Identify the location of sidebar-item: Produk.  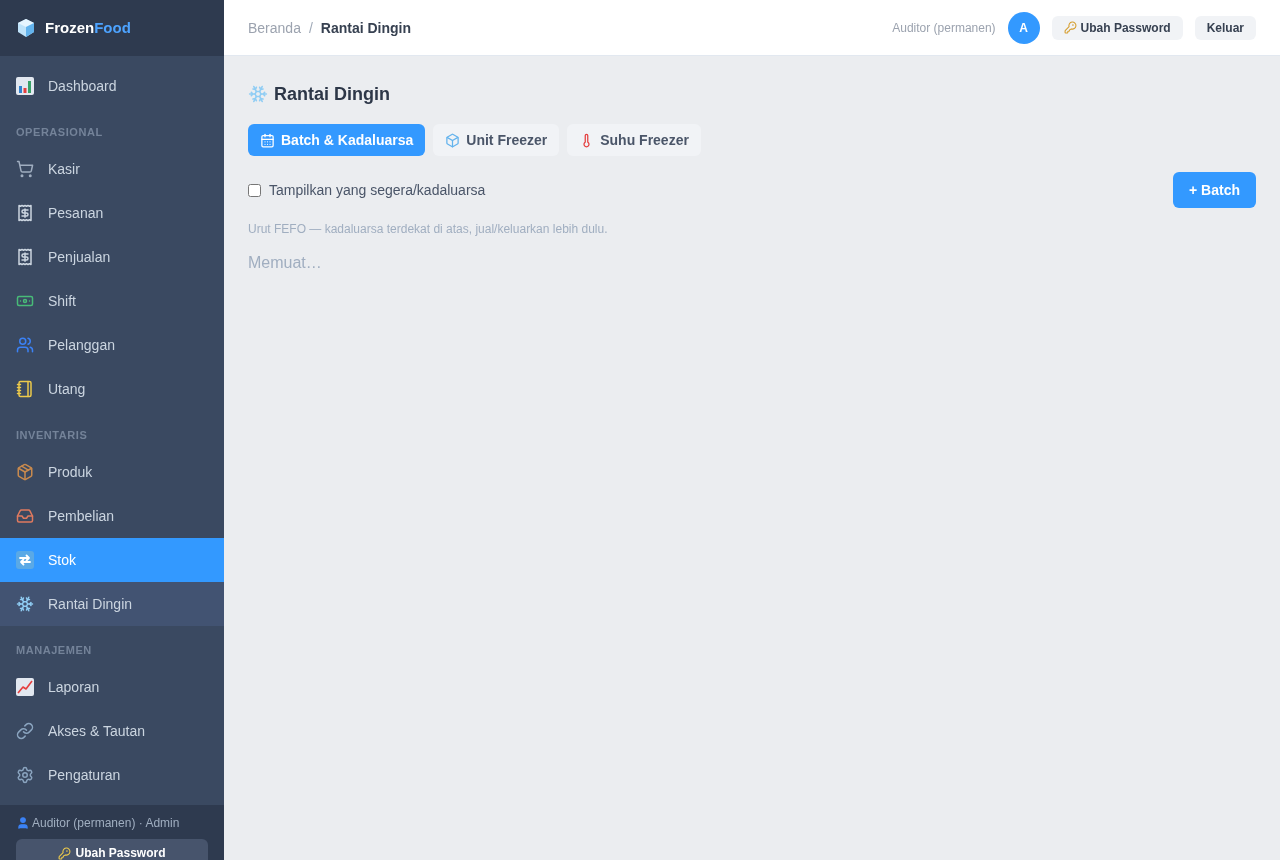
(112, 472).